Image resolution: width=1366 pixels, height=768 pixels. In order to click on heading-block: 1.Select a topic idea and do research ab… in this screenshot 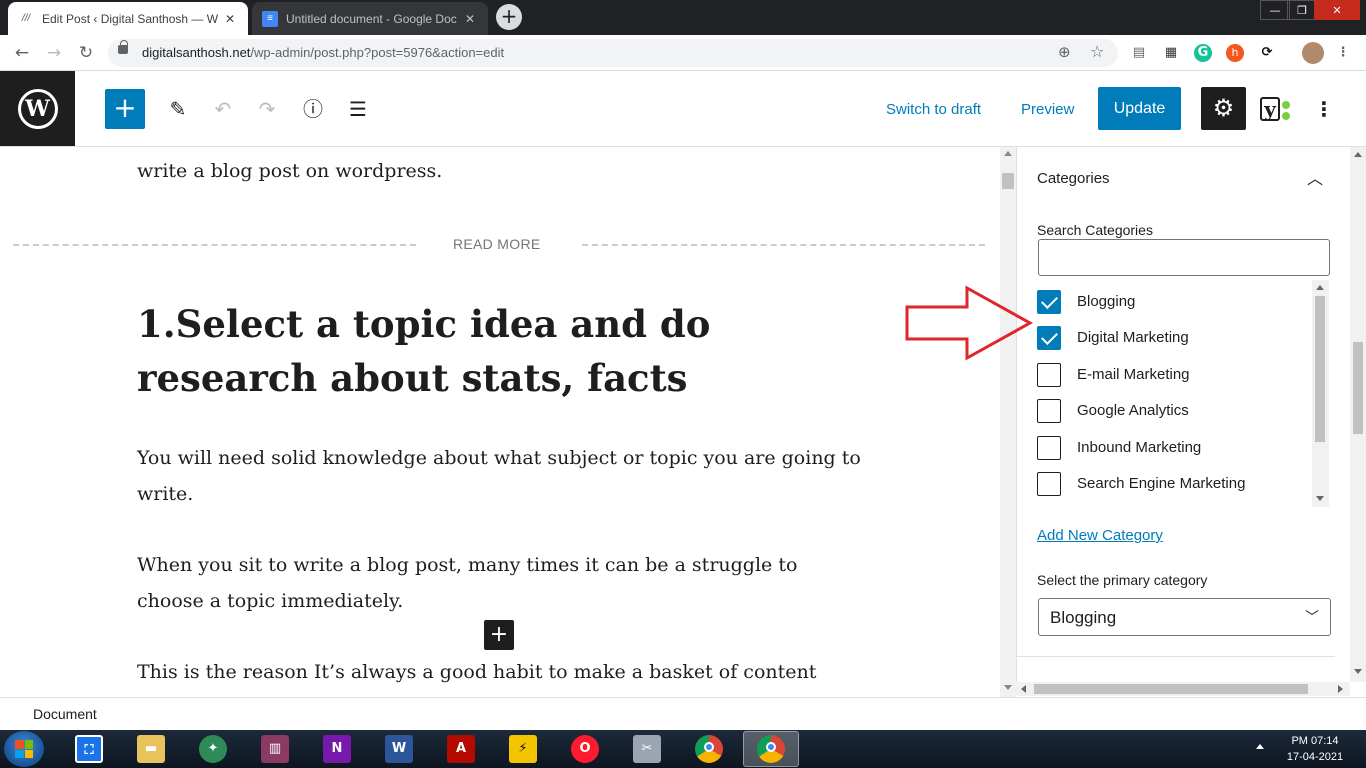, I will do `click(507, 351)`.